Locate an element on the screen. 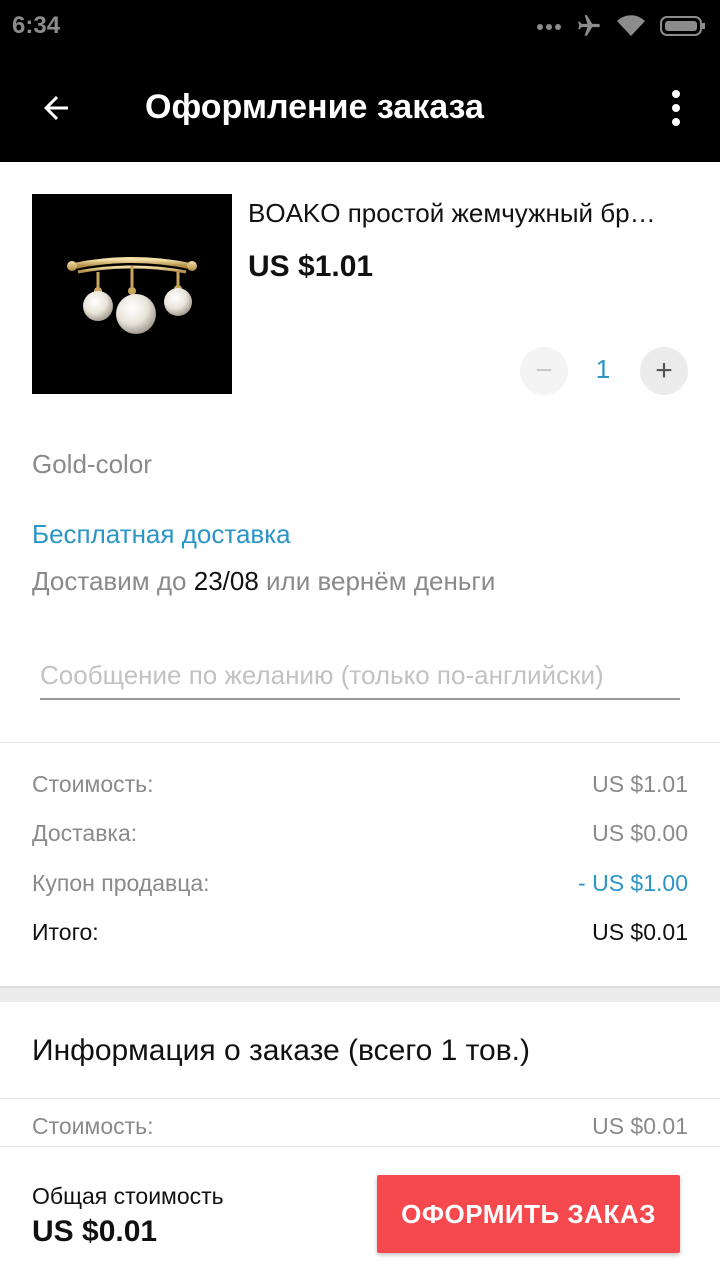 This screenshot has height=1280, width=720. place-order-button: ОФОРМИТЬ ЗАКАЗ is located at coordinates (528, 1214).